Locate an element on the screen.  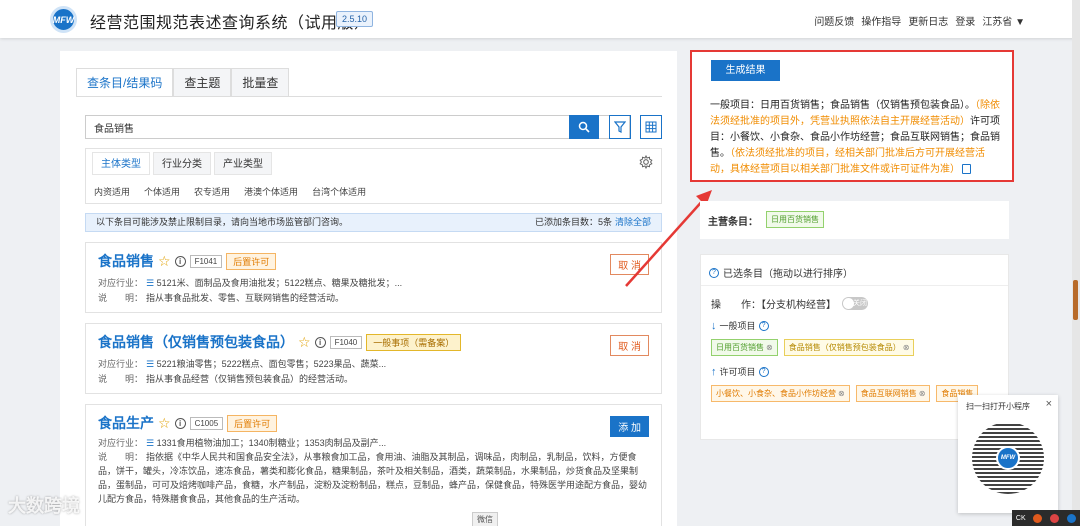
qr-text: 扫一扫打开小程序 is located at coordinates (998, 406).